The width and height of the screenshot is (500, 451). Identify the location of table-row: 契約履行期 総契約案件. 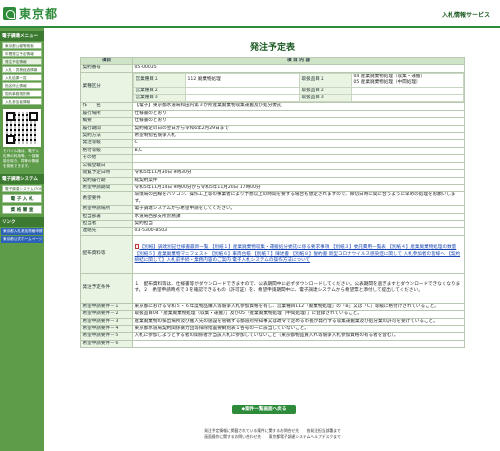
(272, 180).